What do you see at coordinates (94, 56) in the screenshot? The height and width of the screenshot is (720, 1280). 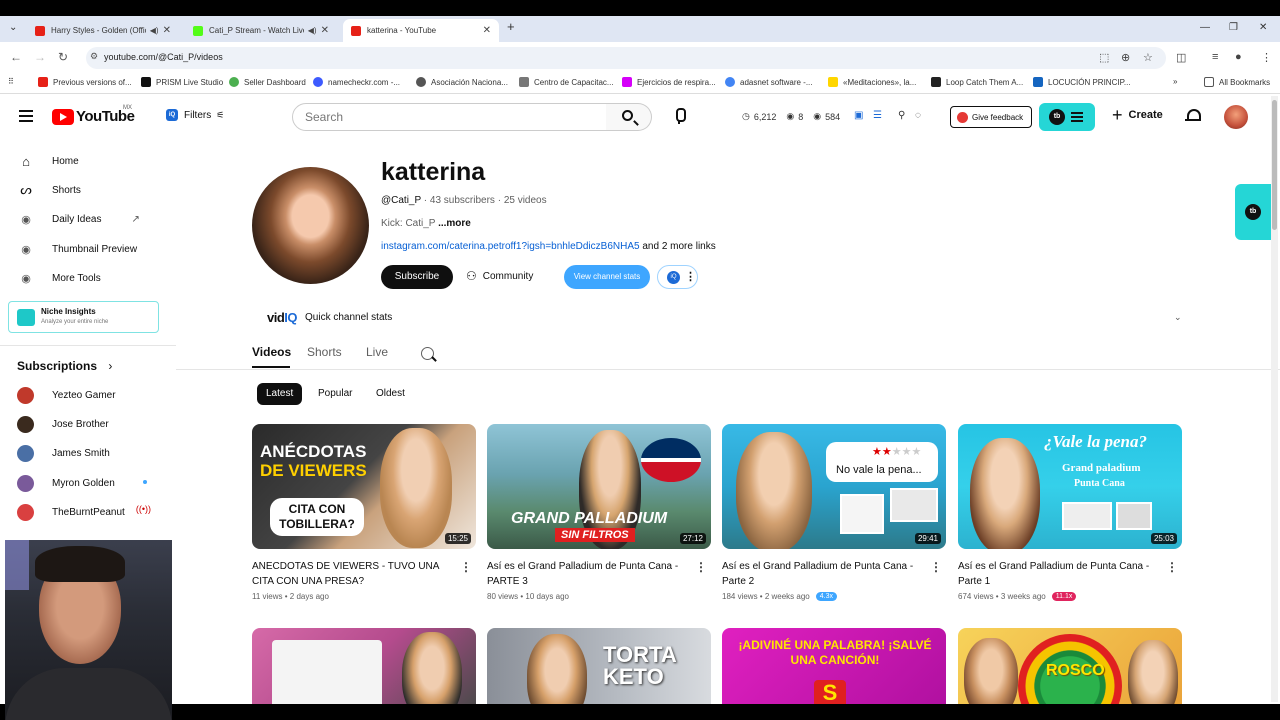 I see `site-info-icon: ⚙` at bounding box center [94, 56].